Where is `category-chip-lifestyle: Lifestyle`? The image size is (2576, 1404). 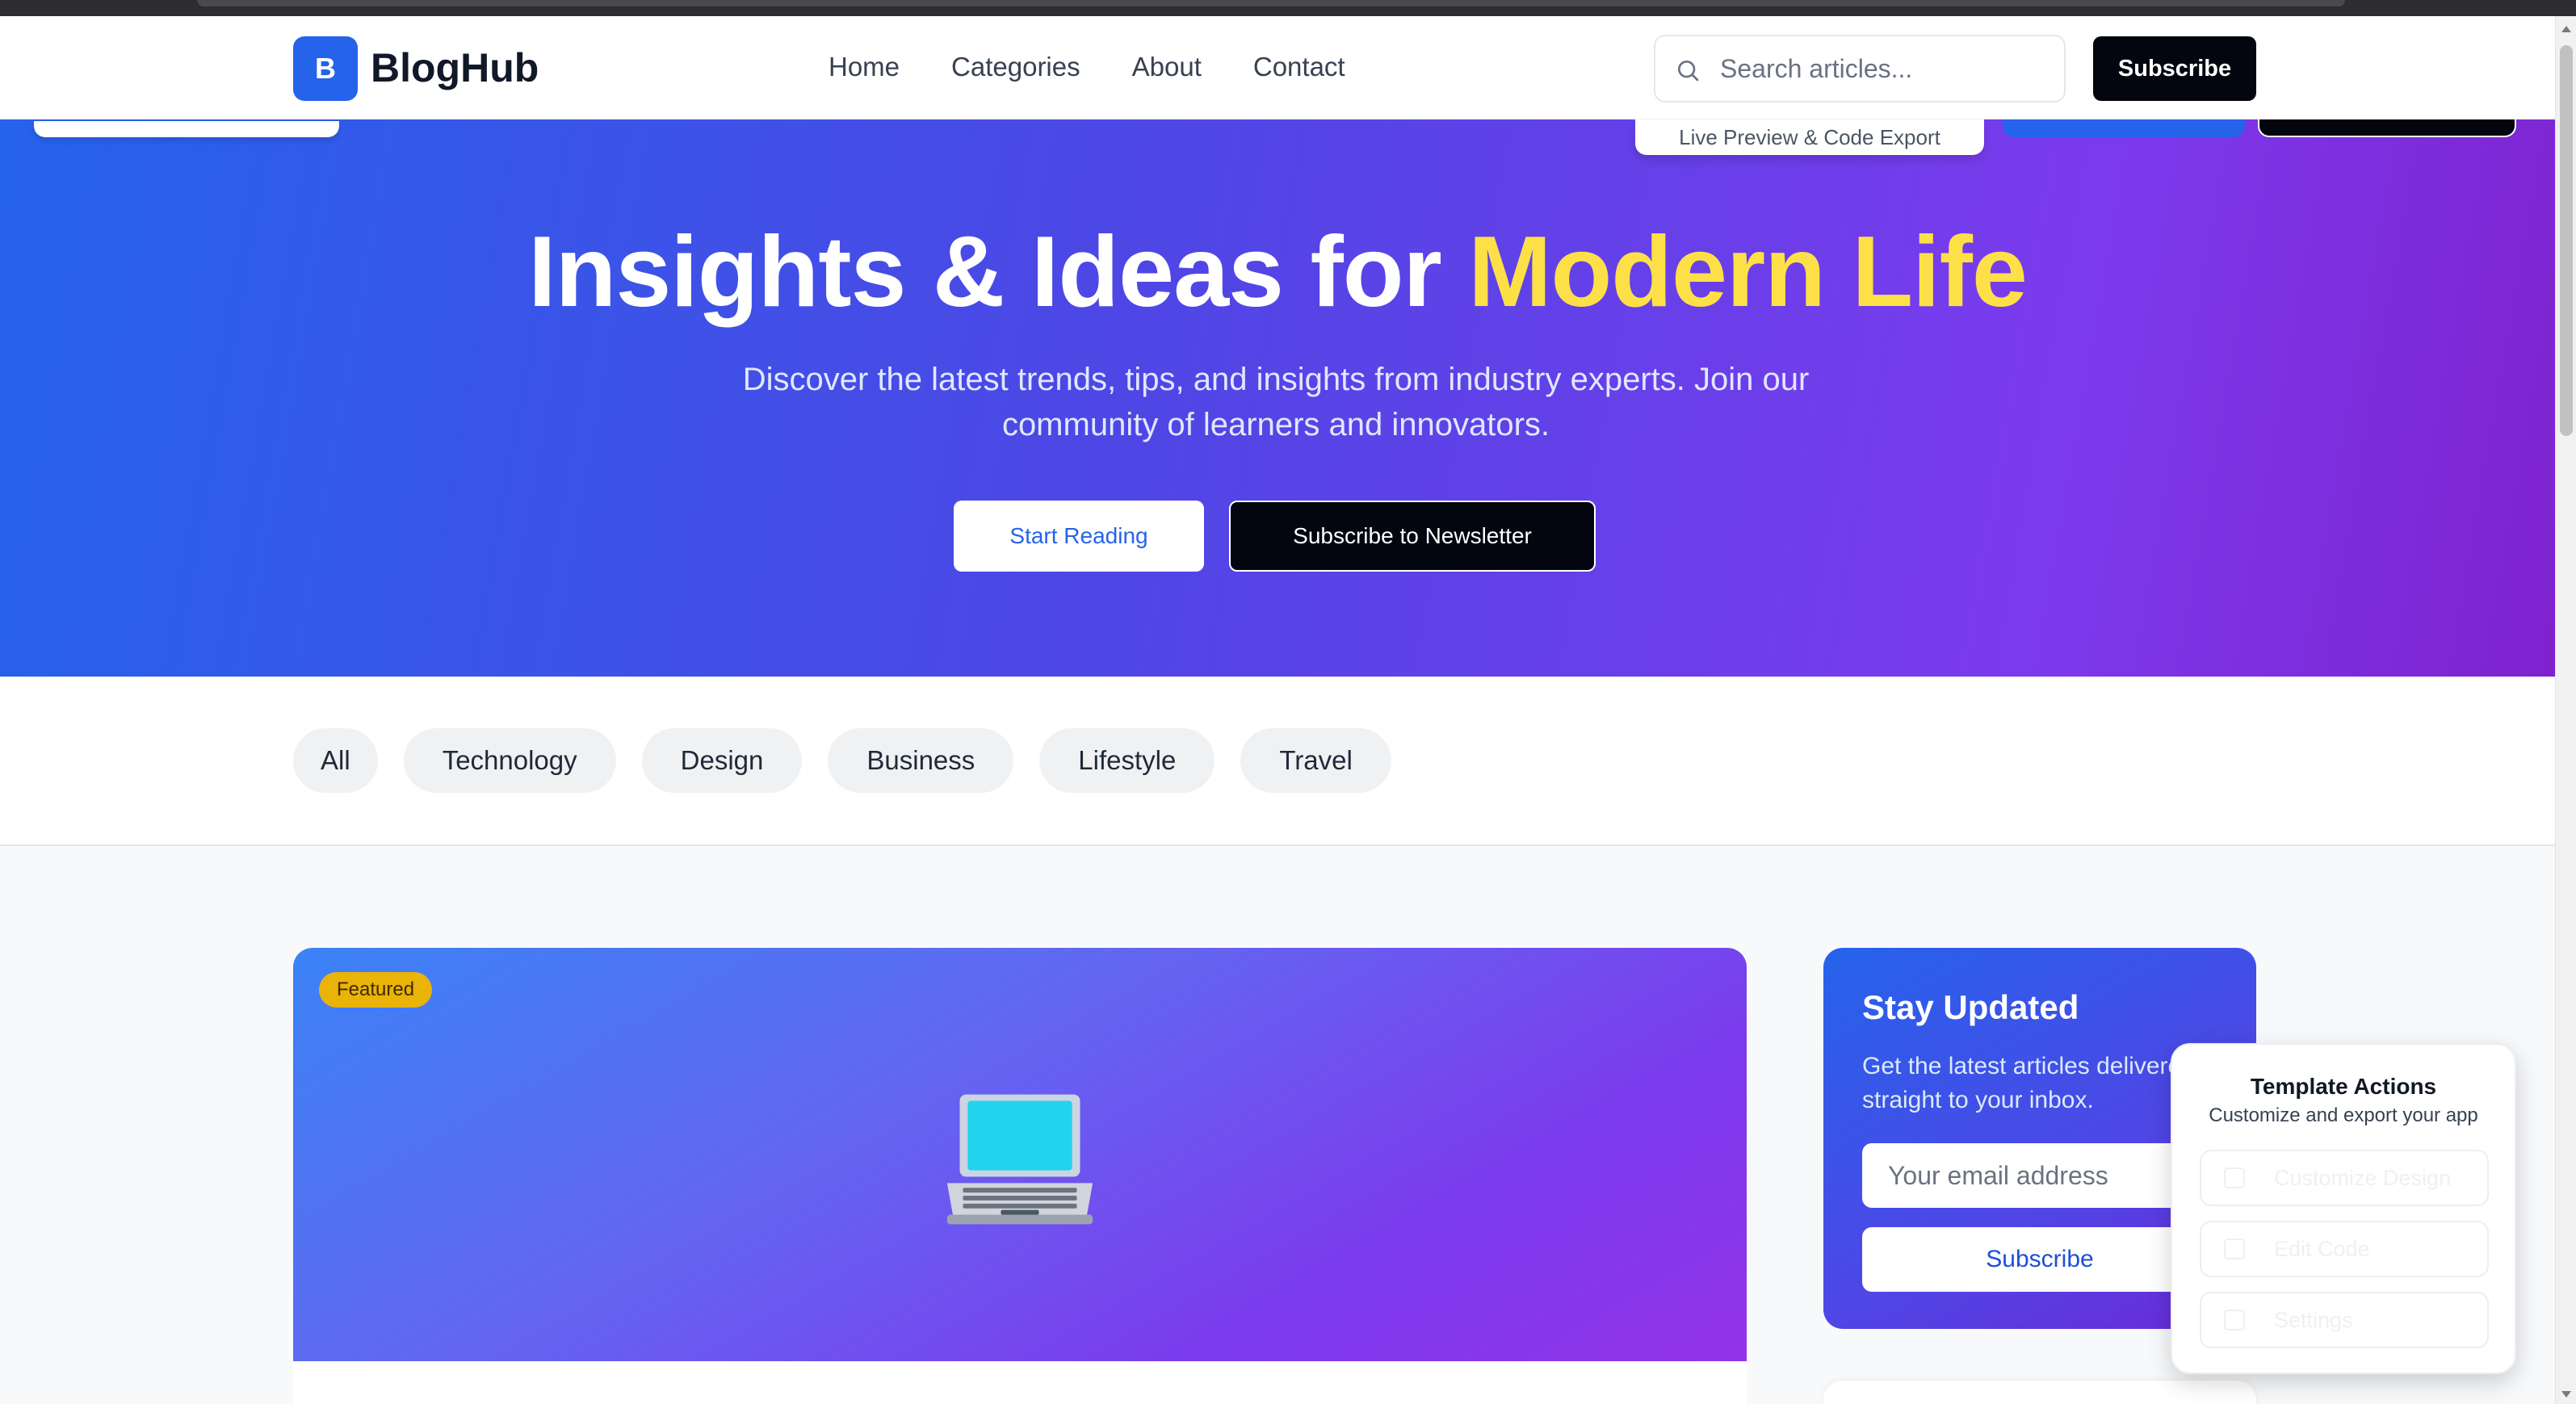 category-chip-lifestyle: Lifestyle is located at coordinates (1127, 760).